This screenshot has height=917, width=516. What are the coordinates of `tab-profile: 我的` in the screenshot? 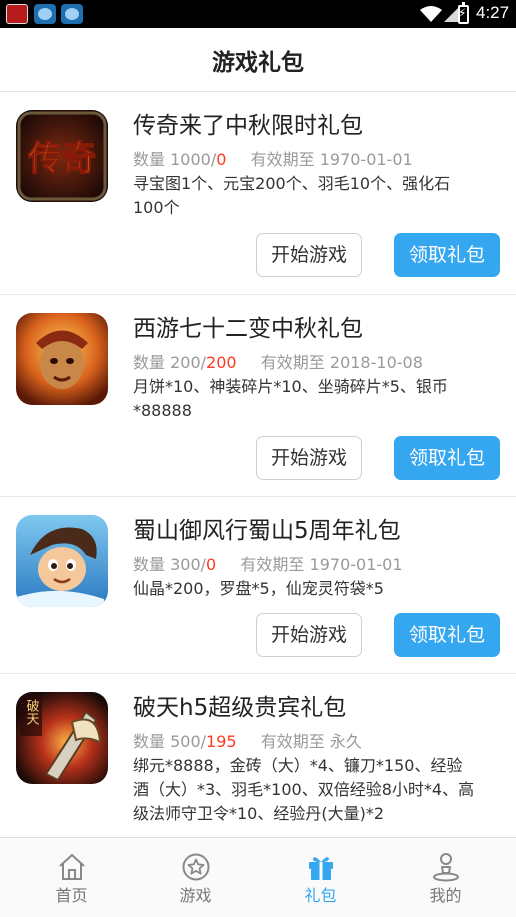 It's located at (445, 877).